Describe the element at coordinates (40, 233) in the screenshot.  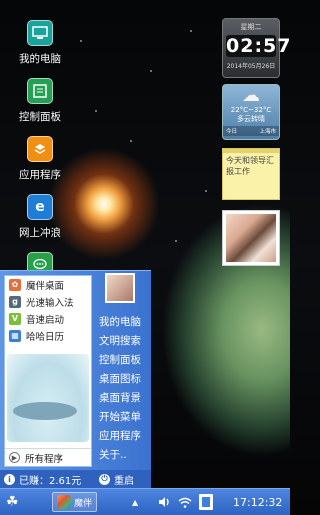
I see `desktop-icon-label: 网上冲浪` at that location.